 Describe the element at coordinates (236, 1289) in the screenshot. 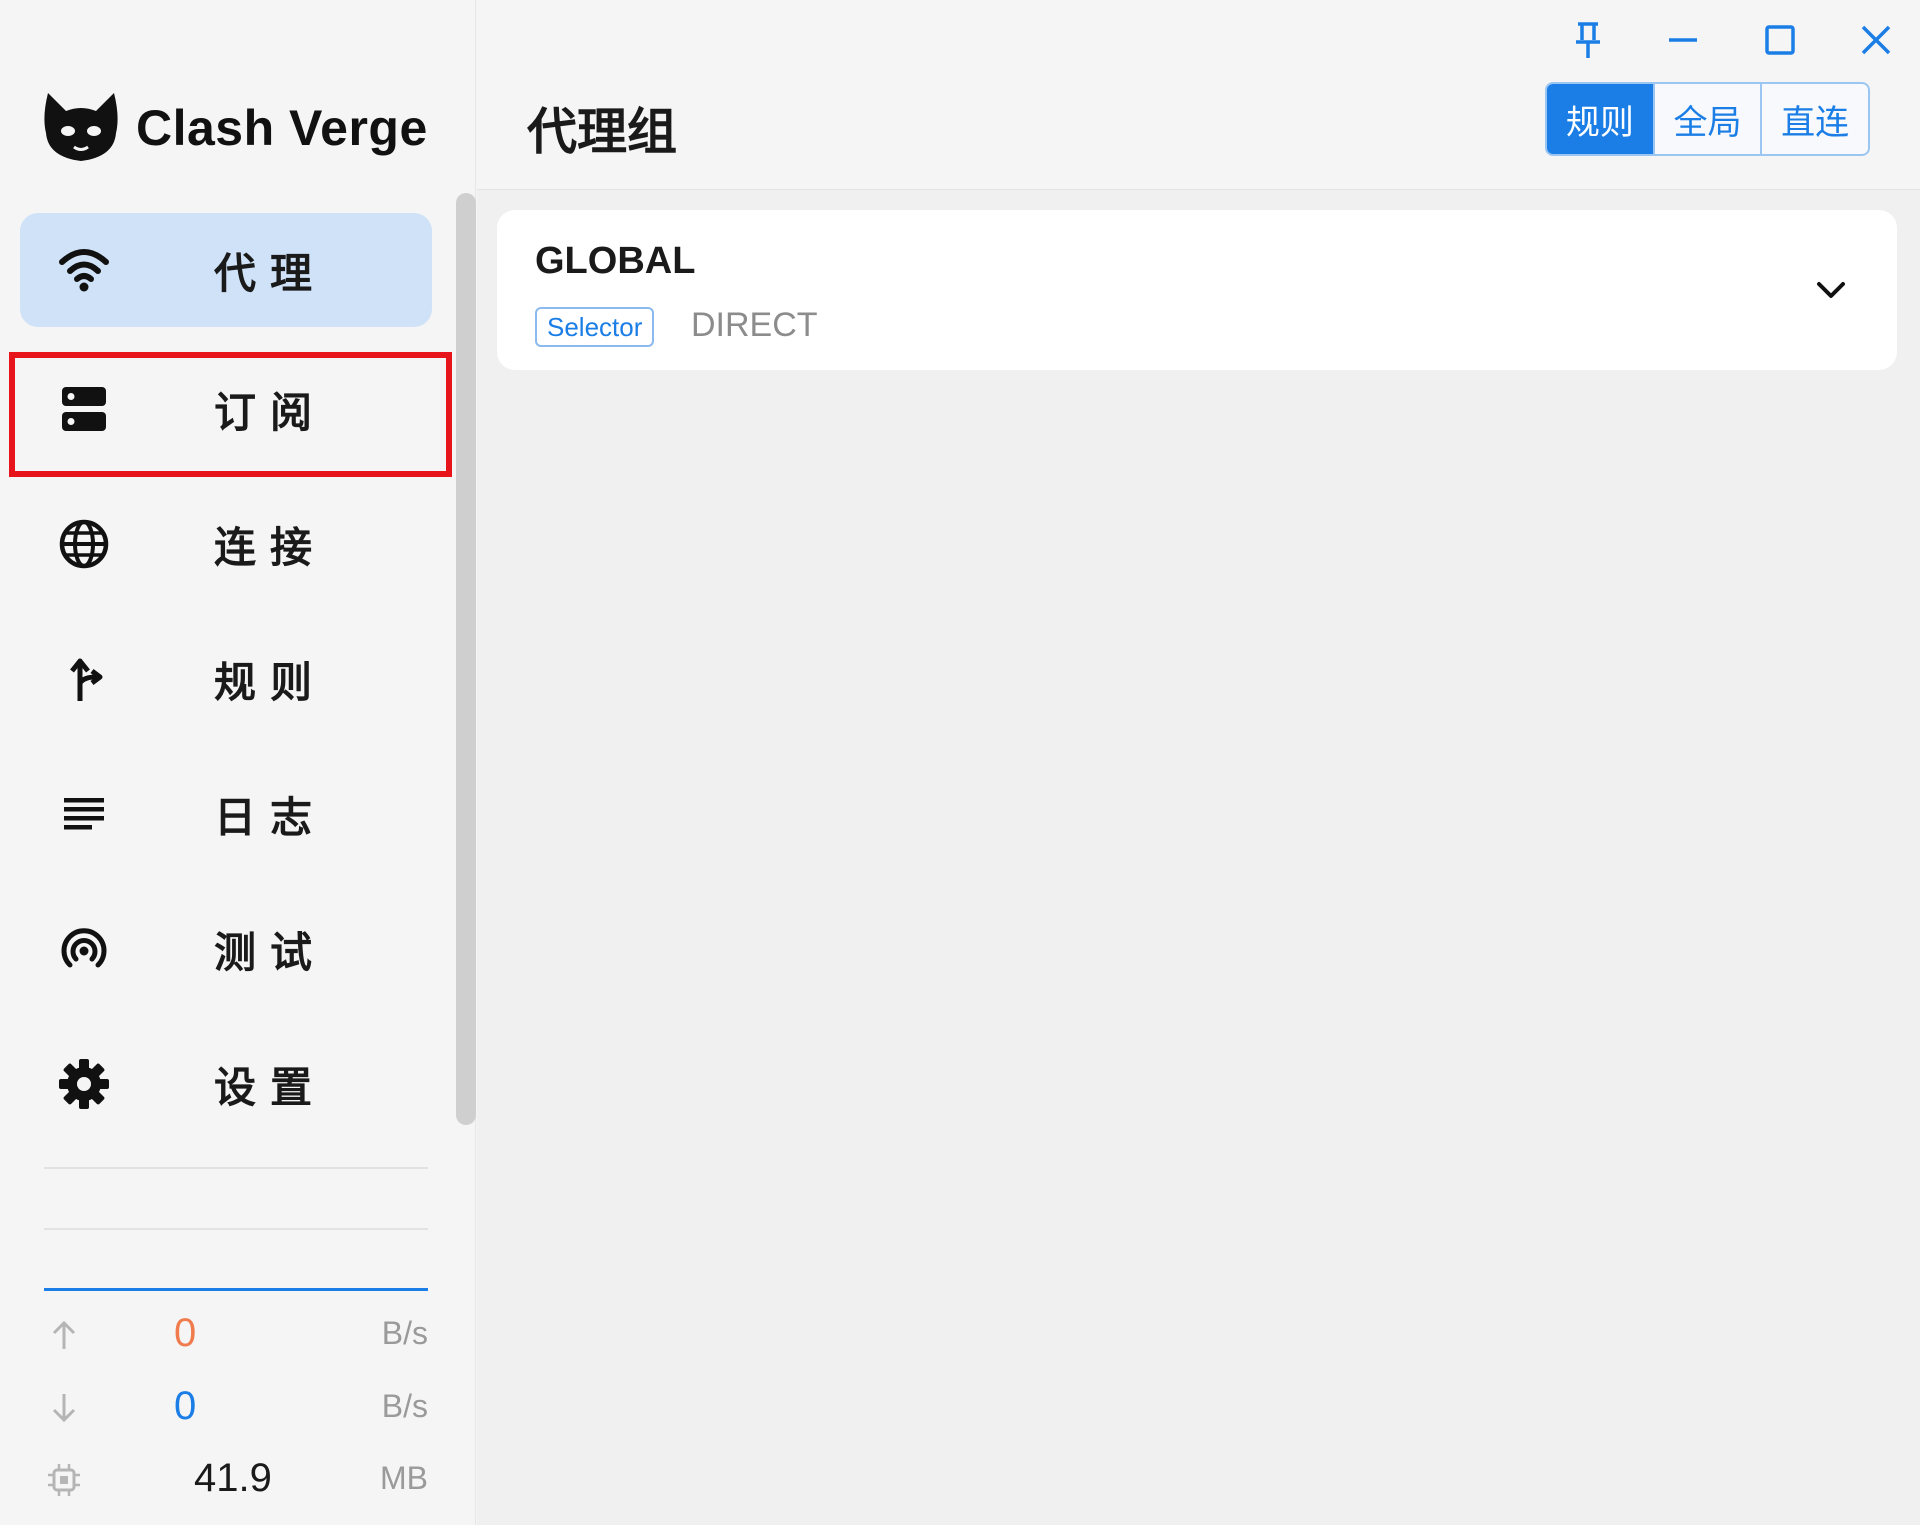

I see `traffic-graph-baseline` at that location.